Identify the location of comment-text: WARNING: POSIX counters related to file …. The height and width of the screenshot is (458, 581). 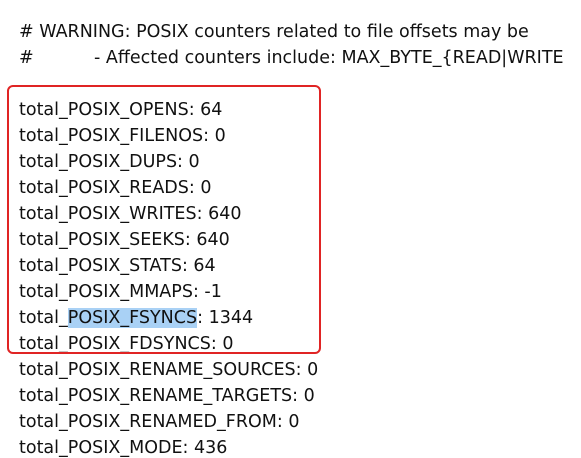
(281, 32).